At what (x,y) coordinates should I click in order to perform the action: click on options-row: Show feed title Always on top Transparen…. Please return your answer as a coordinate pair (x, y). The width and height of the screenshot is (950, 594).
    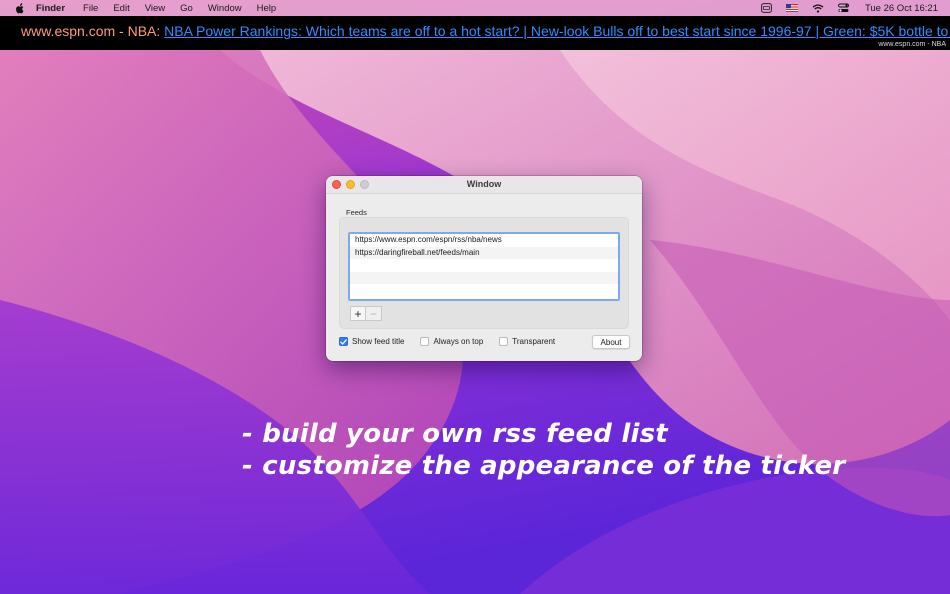
    Looking at the image, I should click on (455, 341).